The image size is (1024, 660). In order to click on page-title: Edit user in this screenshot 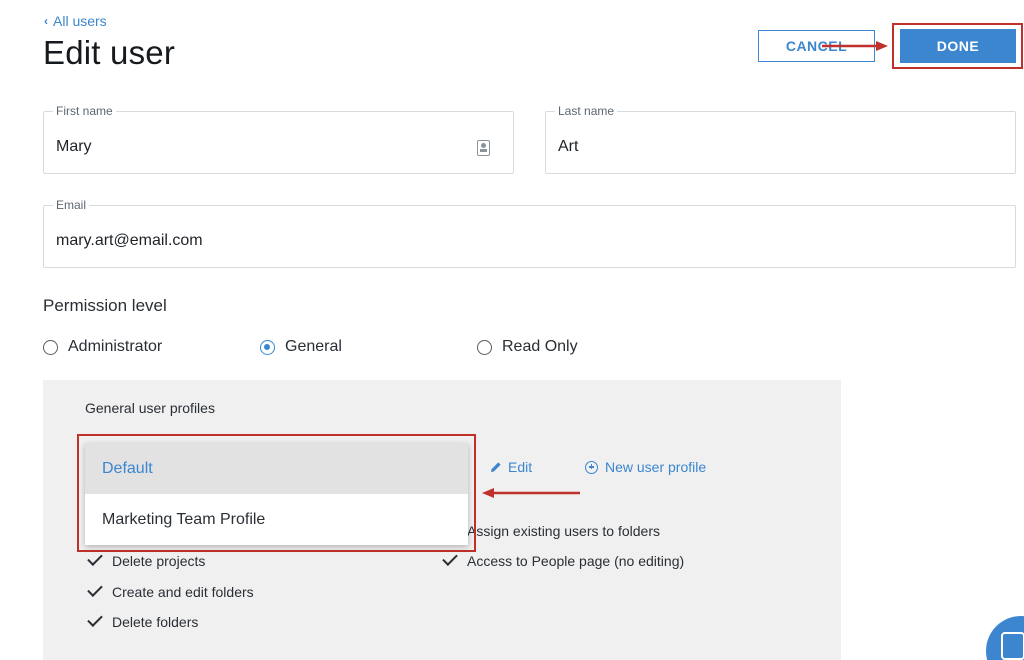, I will do `click(109, 52)`.